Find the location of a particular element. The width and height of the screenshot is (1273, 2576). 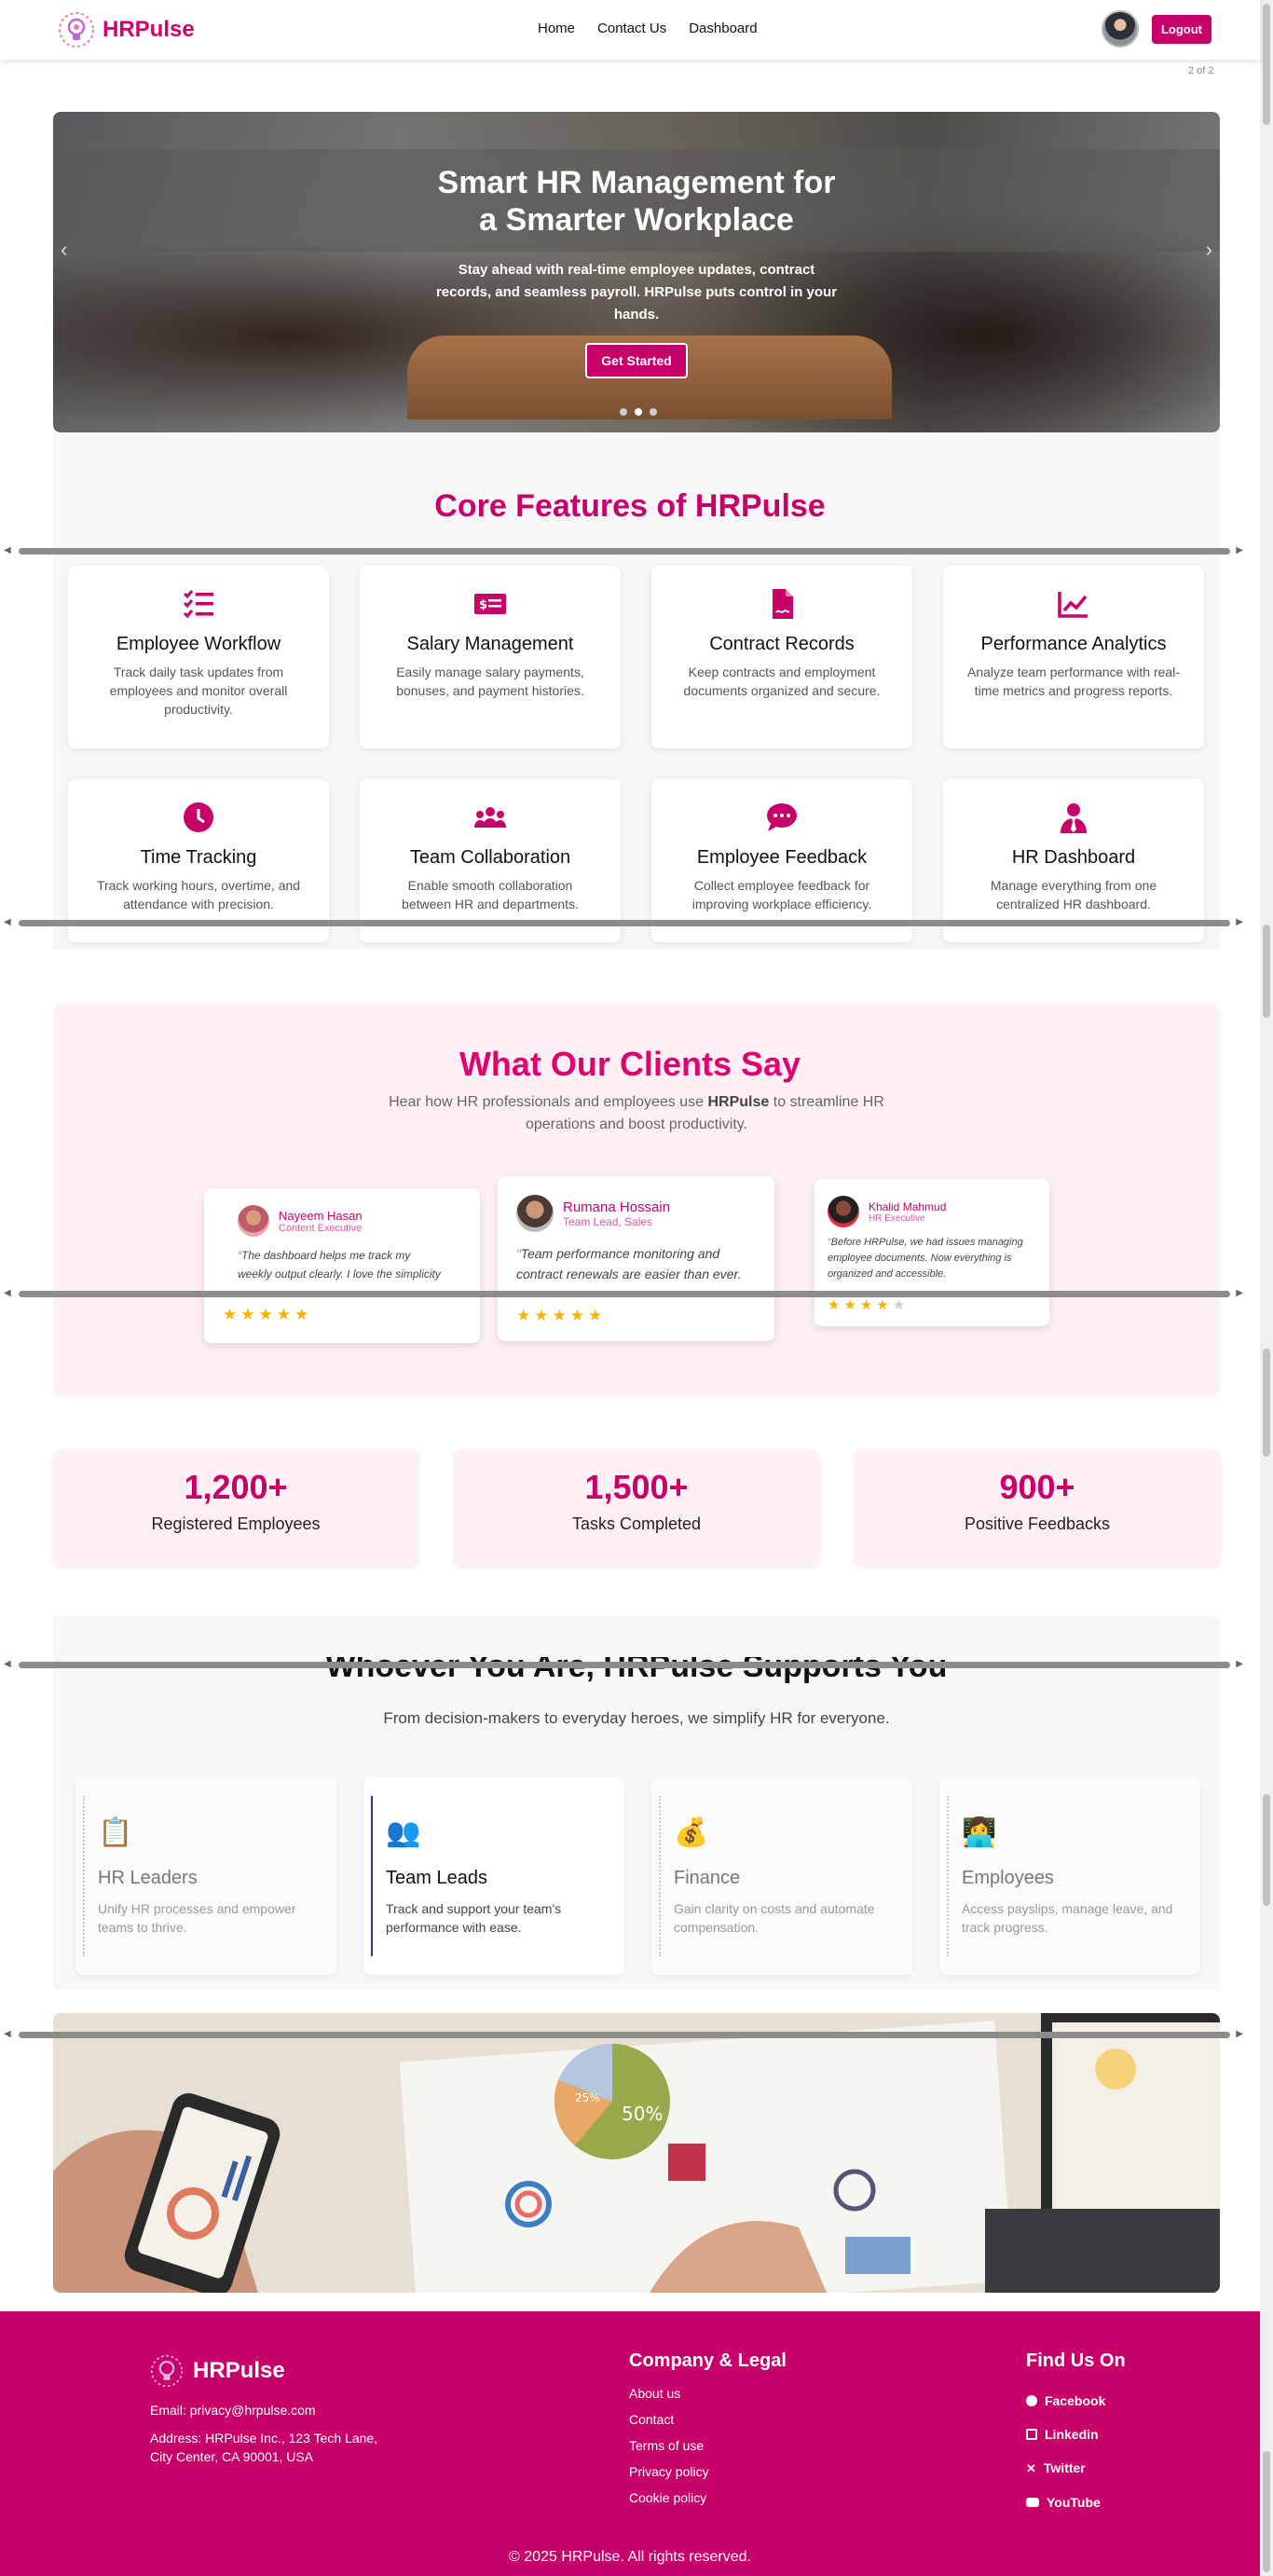

money-check-icon: $ is located at coordinates (490, 604).